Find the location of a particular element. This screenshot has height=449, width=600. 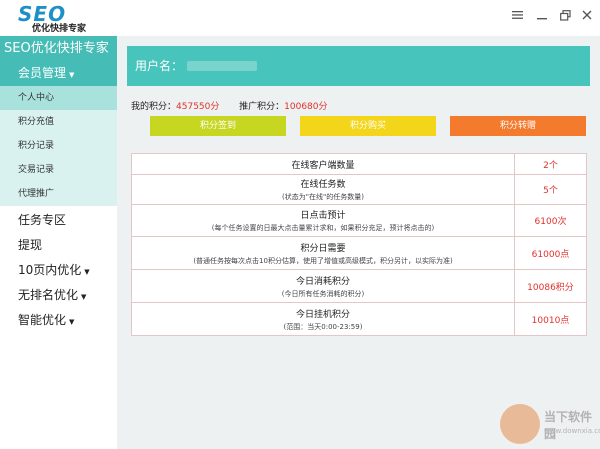

sidebar-item-personal-center: 个人中心 is located at coordinates (58, 98).